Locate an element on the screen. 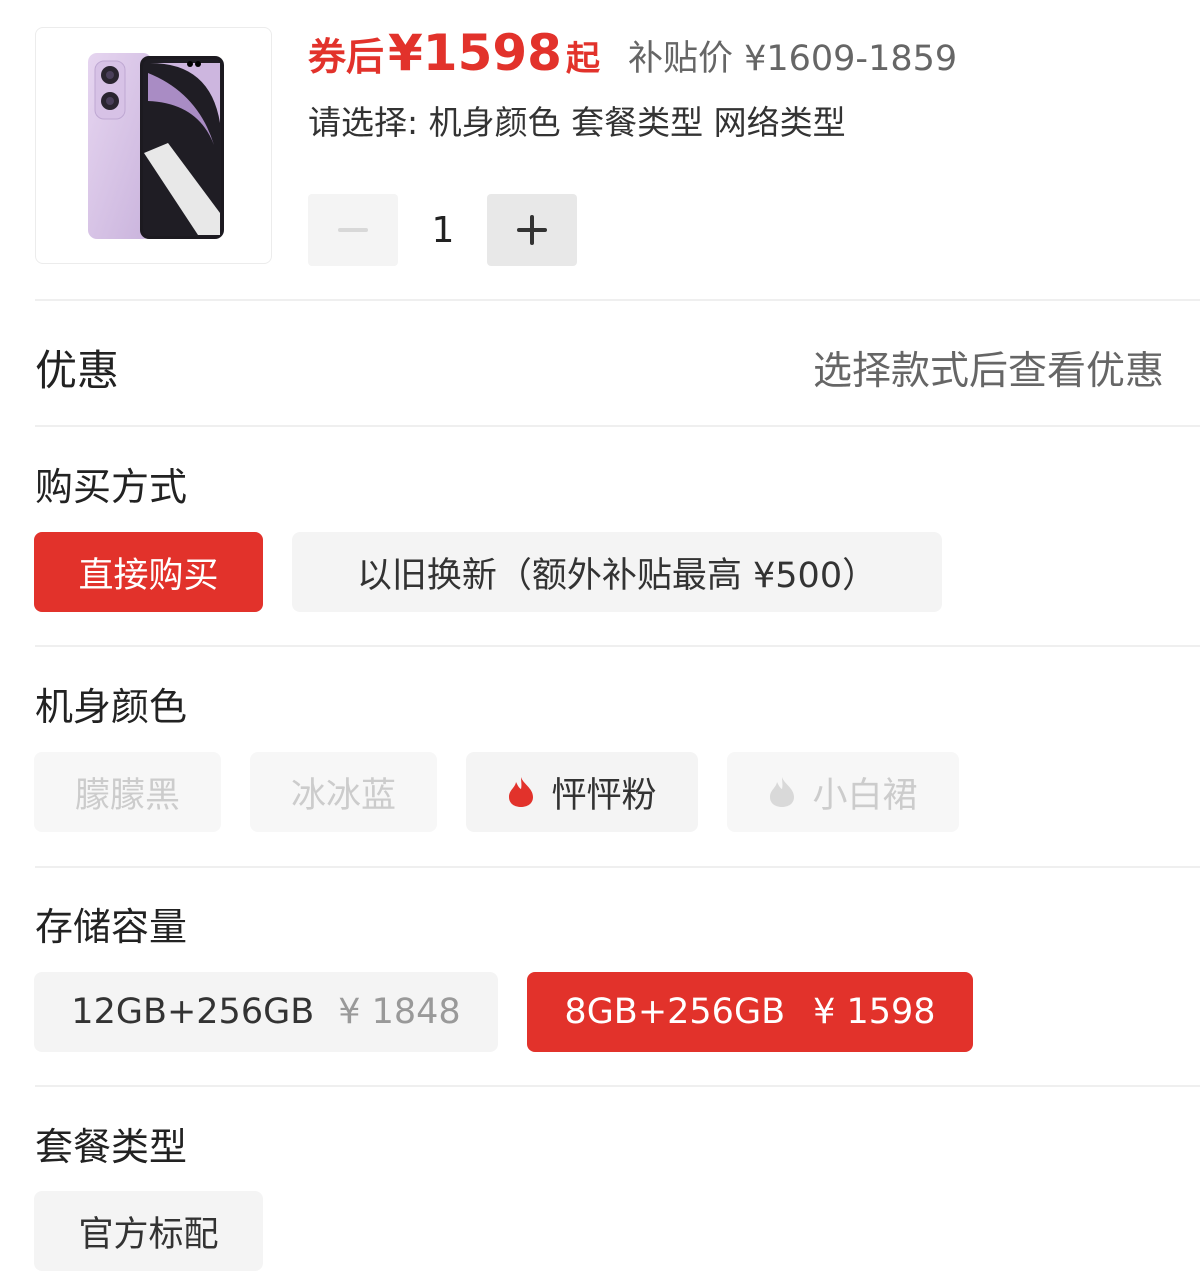  decrease-quantity-button is located at coordinates (353, 230).